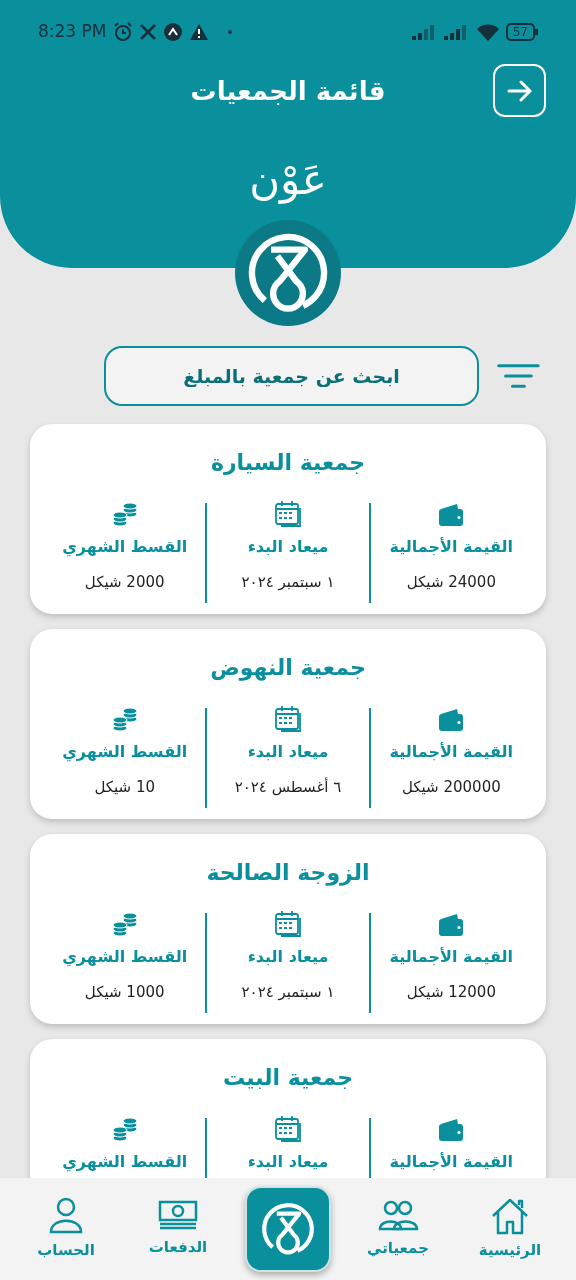 This screenshot has width=576, height=1280. Describe the element at coordinates (288, 180) in the screenshot. I see `brand-name: عَوْن` at that location.